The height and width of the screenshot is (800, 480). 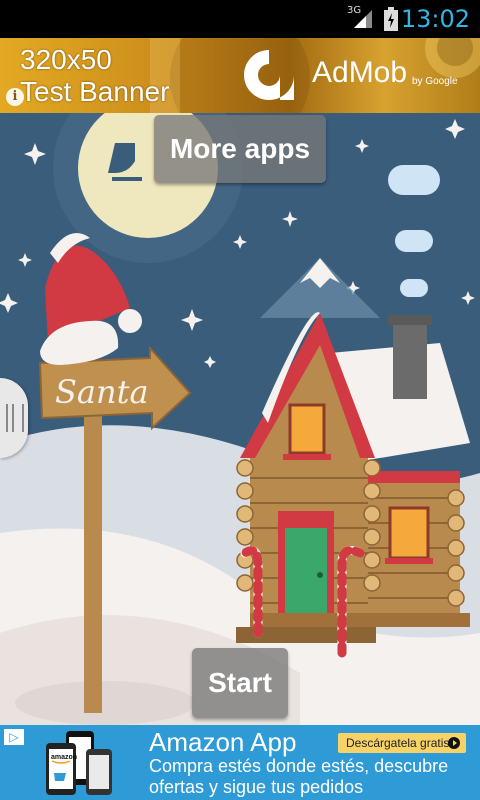 What do you see at coordinates (95, 91) in the screenshot?
I see `ad-test-label: Test Banner` at bounding box center [95, 91].